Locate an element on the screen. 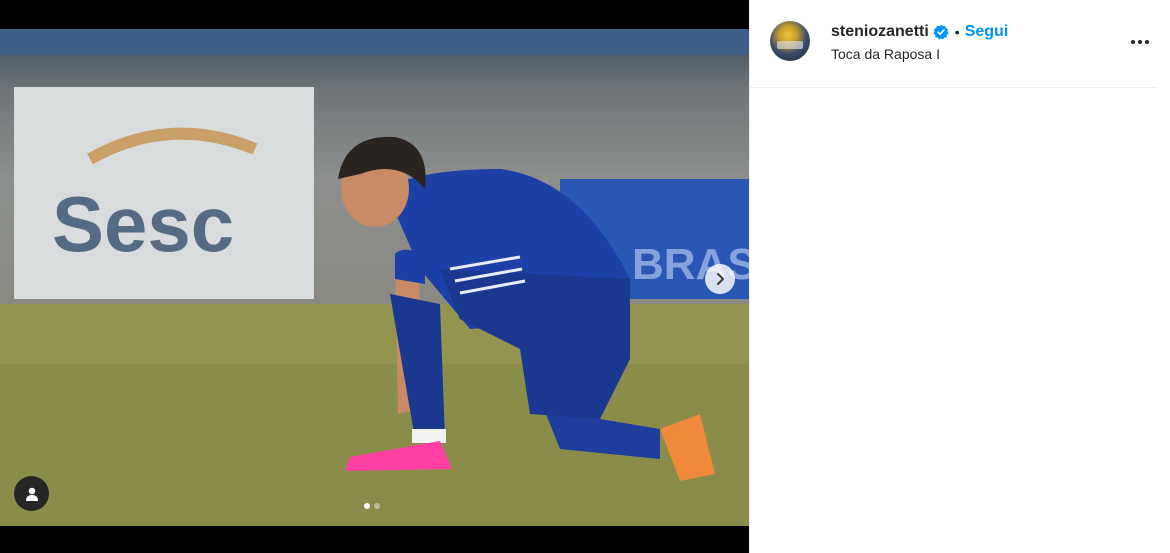  more-options-icon is located at coordinates (1133, 42).